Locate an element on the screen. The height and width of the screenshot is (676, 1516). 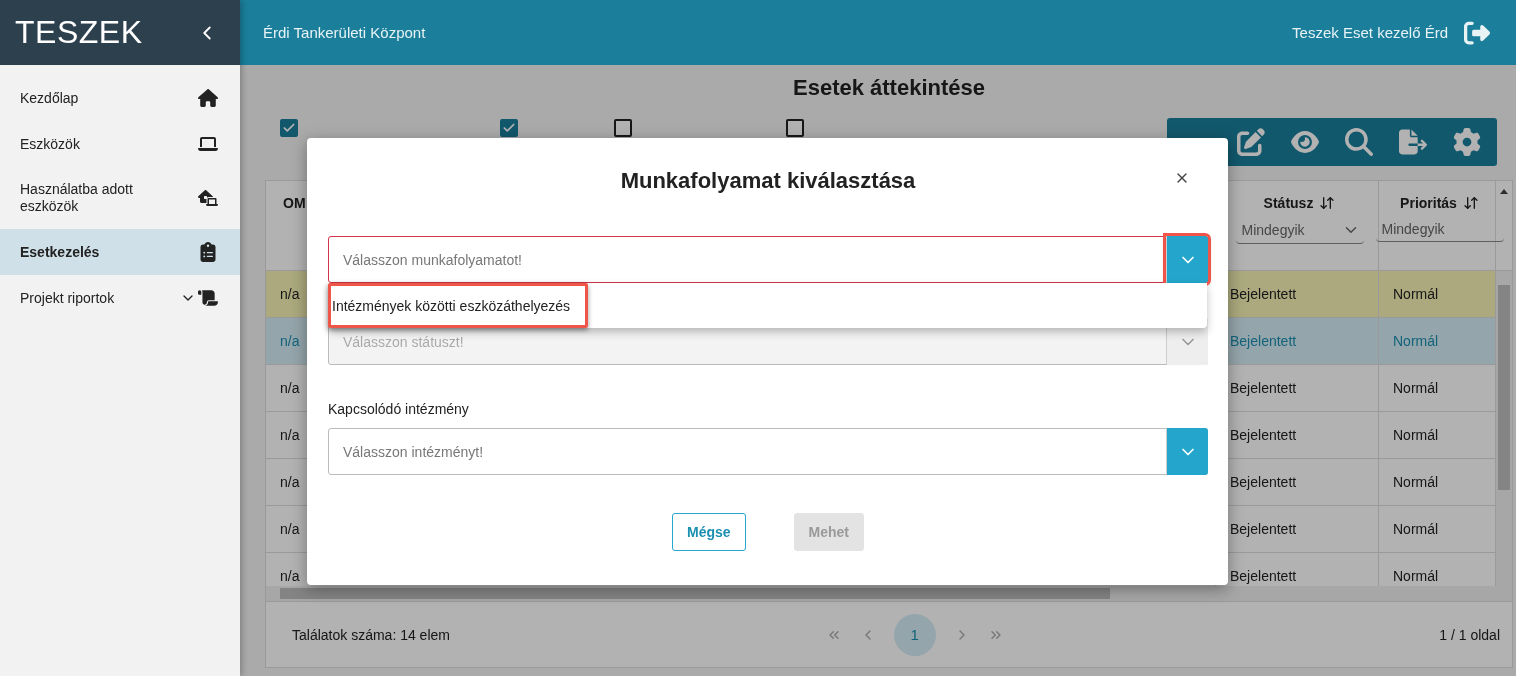
user-name: Teszek Eset kezelő Érd is located at coordinates (1370, 32).